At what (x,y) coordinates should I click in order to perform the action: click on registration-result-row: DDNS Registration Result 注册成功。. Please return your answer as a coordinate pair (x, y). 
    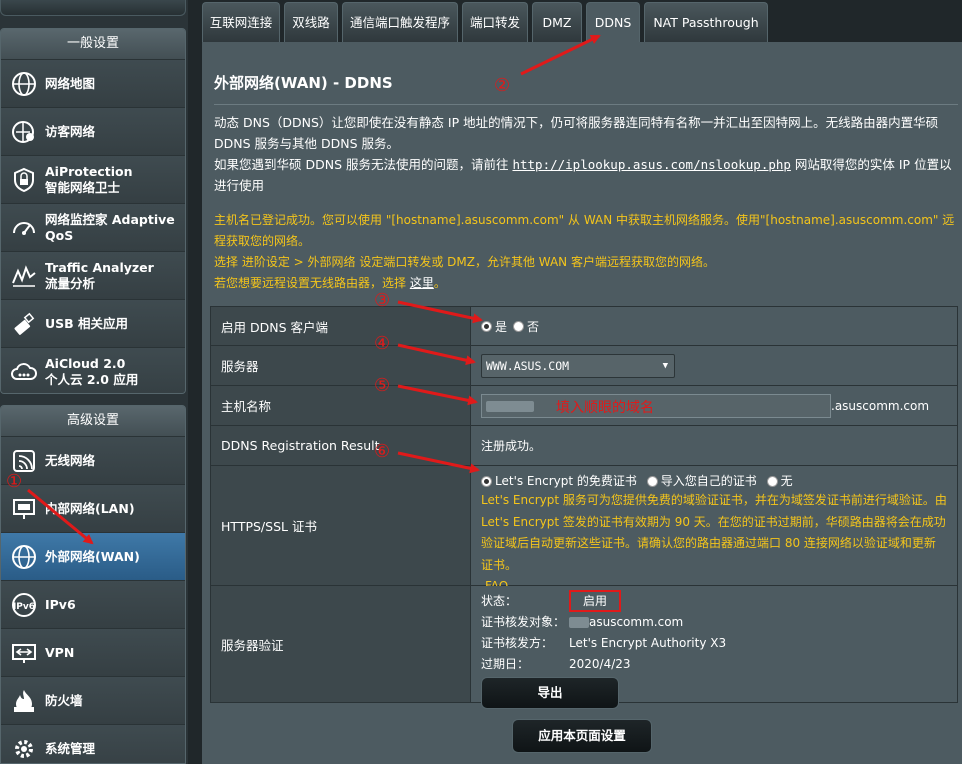
    Looking at the image, I should click on (584, 446).